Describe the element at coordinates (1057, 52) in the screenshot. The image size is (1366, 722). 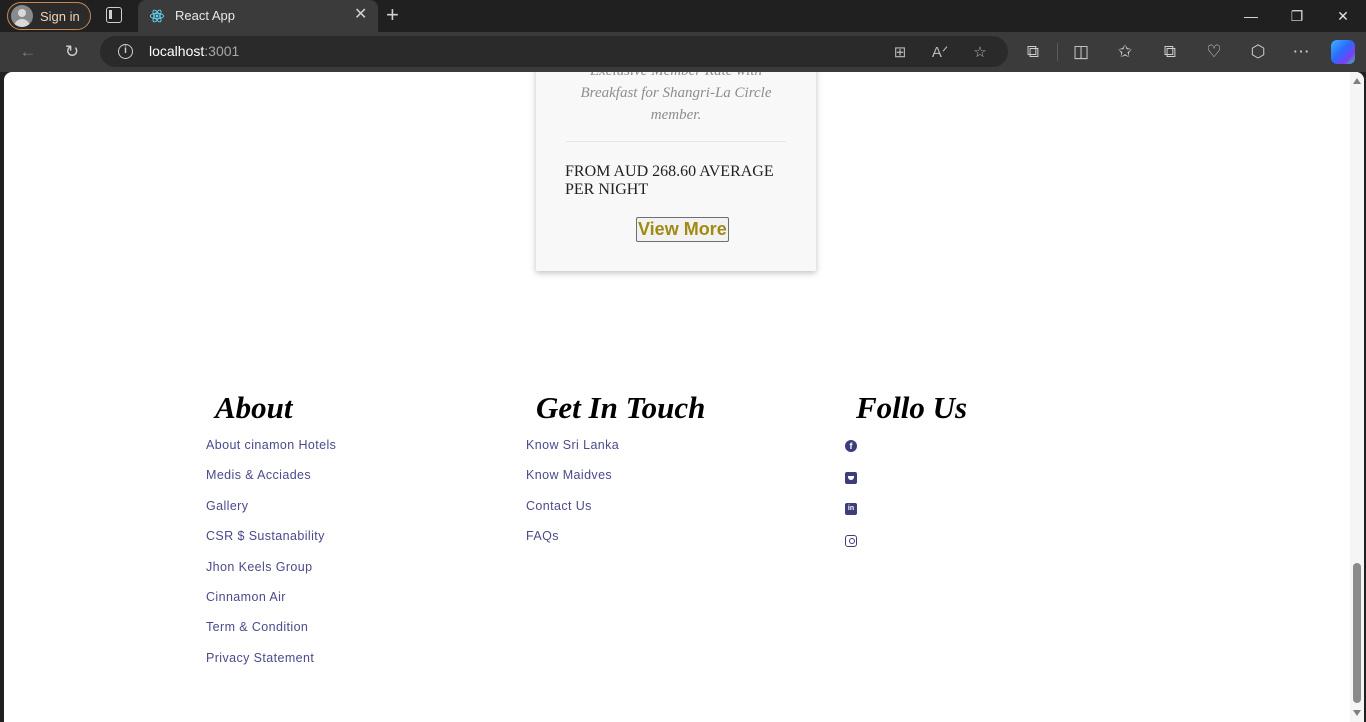
I see `toolbar-divider` at that location.